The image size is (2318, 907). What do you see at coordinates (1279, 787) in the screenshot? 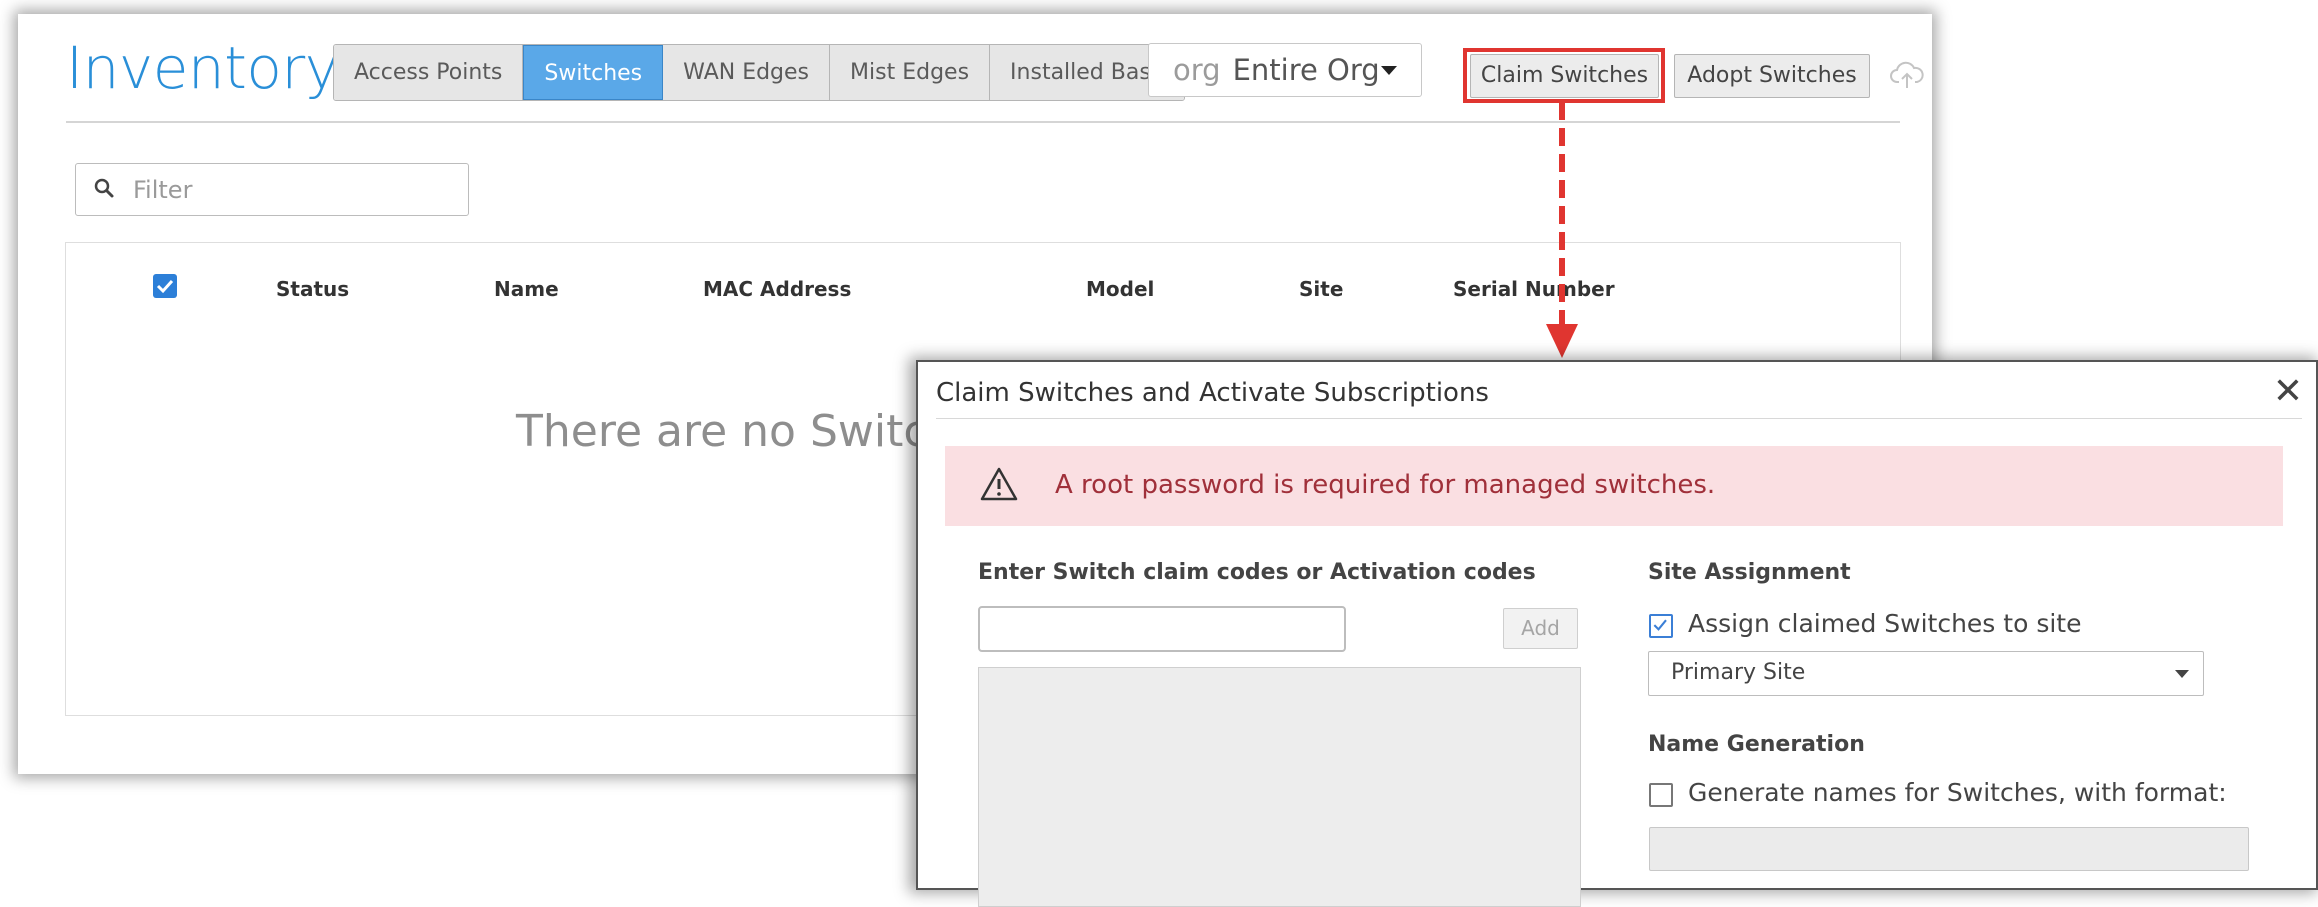
I see `claim-codes-list` at bounding box center [1279, 787].